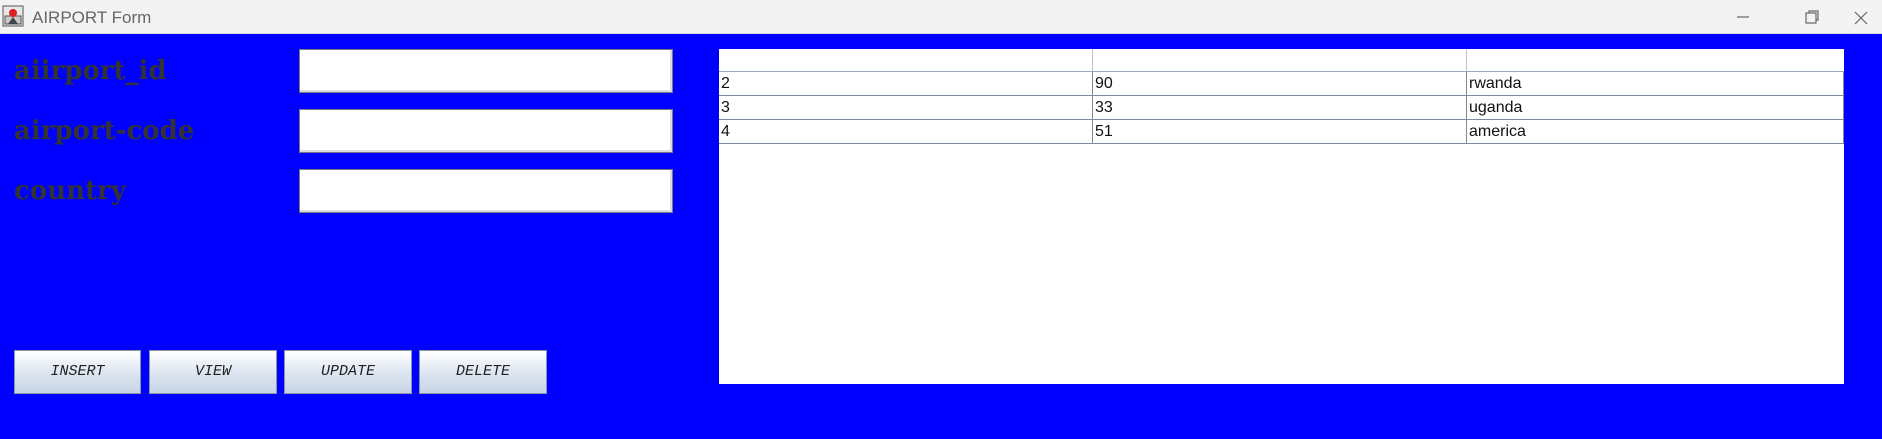  I want to click on table-cell-country: rwanda, so click(1655, 83).